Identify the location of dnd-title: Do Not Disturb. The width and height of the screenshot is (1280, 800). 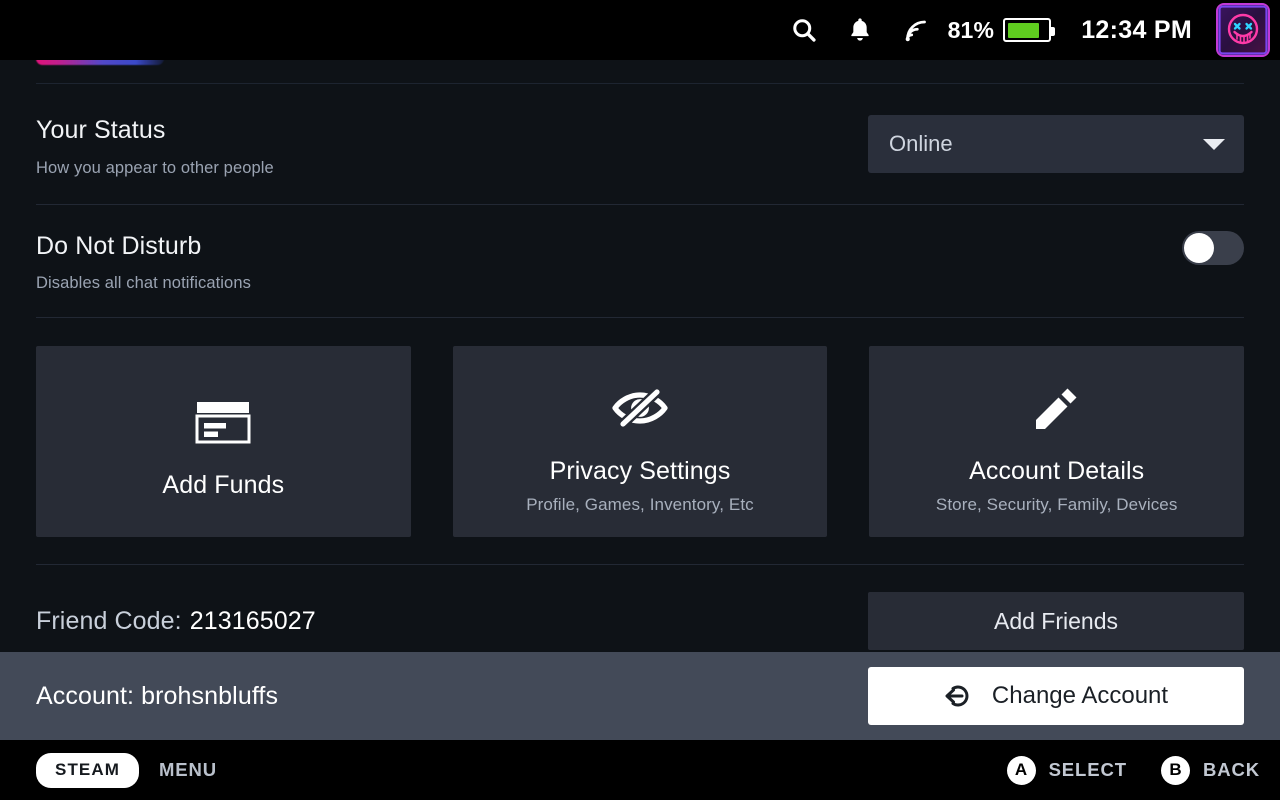
(119, 245).